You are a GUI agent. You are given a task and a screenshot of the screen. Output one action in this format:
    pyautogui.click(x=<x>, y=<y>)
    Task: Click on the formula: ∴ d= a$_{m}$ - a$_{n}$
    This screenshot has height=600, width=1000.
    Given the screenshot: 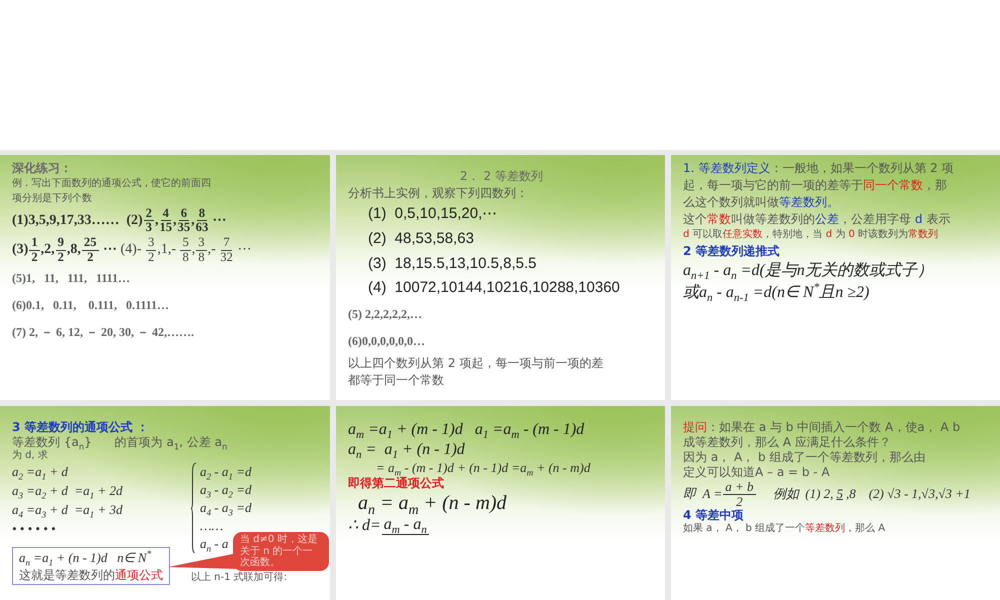 What is the action you would take?
    pyautogui.click(x=389, y=526)
    